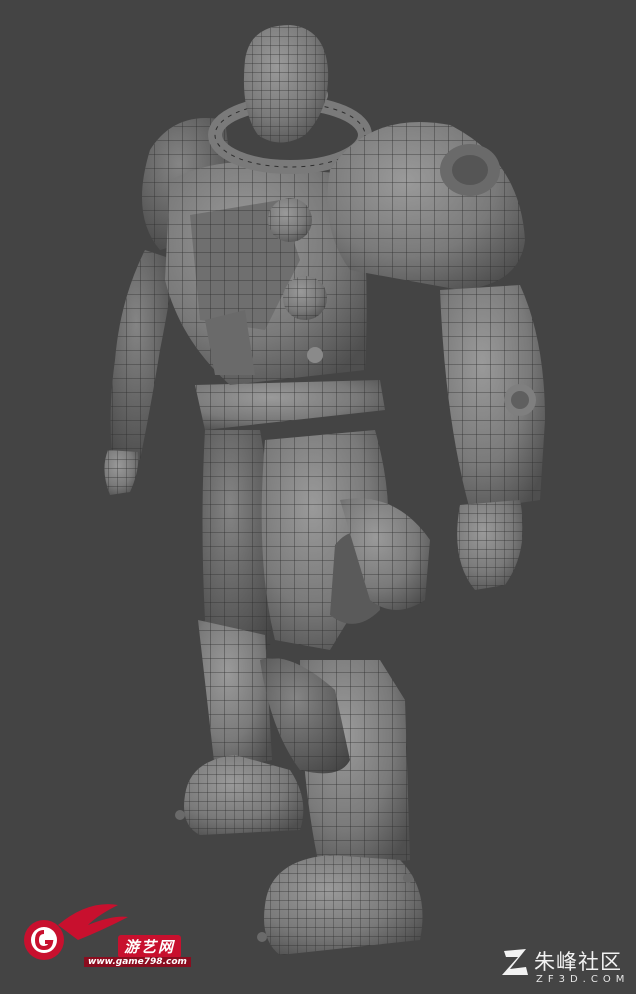  What do you see at coordinates (139, 372) in the screenshot?
I see `left-arm` at bounding box center [139, 372].